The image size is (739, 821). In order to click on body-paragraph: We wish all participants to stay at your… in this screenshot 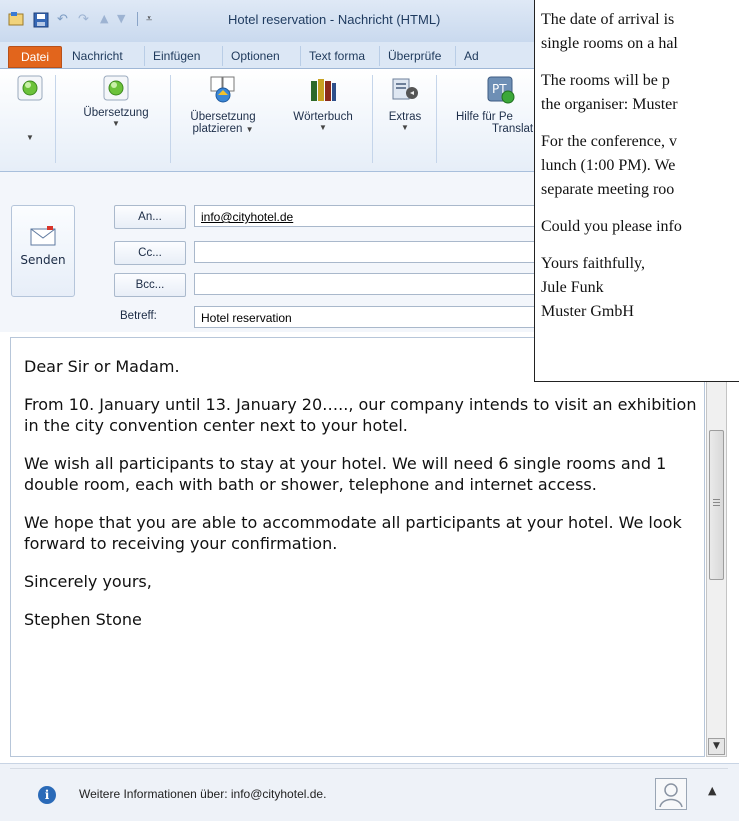, I will do `click(345, 474)`.